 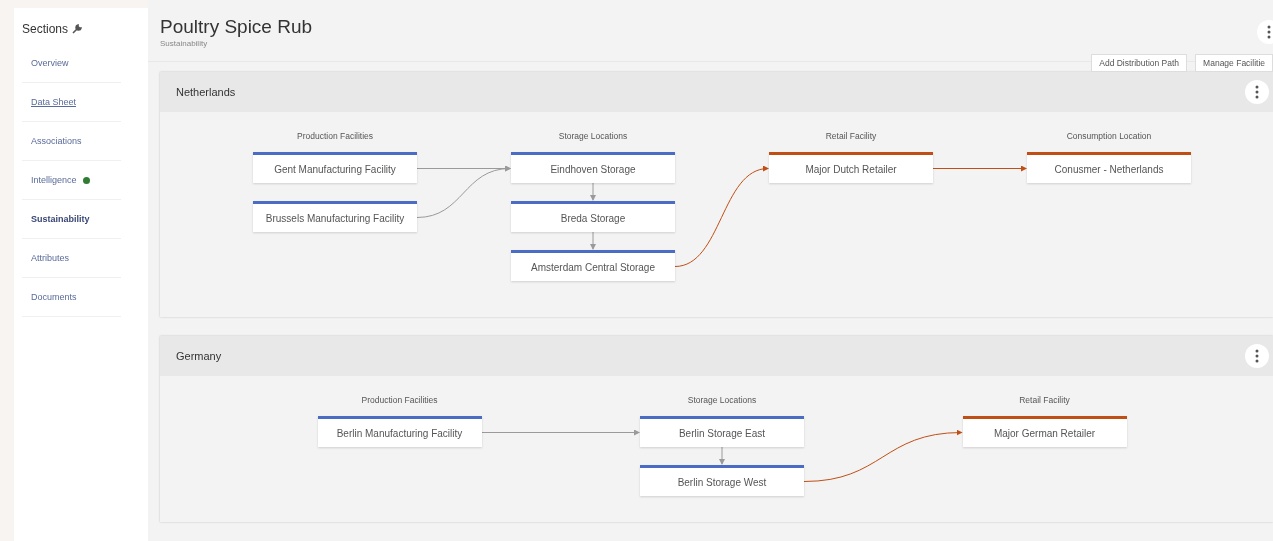 I want to click on sidebar-link: Documents, so click(x=54, y=297).